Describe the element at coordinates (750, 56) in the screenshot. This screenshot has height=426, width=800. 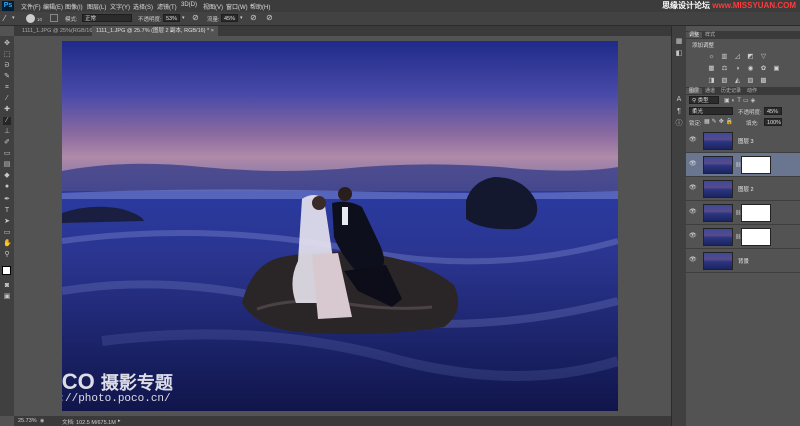
I see `exposure-icon: ◩` at that location.